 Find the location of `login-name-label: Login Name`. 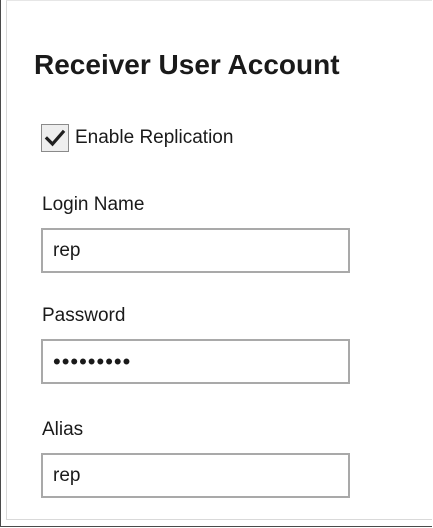

login-name-label: Login Name is located at coordinates (93, 204).